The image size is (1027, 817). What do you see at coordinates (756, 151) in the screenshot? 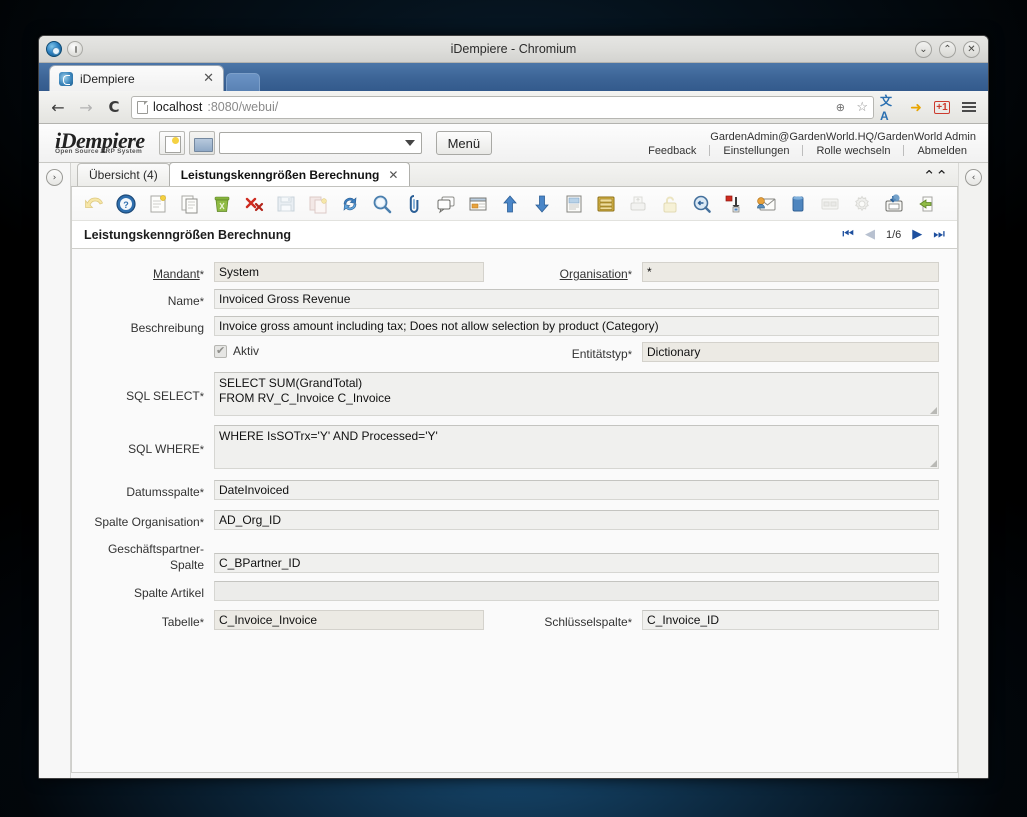
I see `link-einstellungen: Einstellungen` at bounding box center [756, 151].